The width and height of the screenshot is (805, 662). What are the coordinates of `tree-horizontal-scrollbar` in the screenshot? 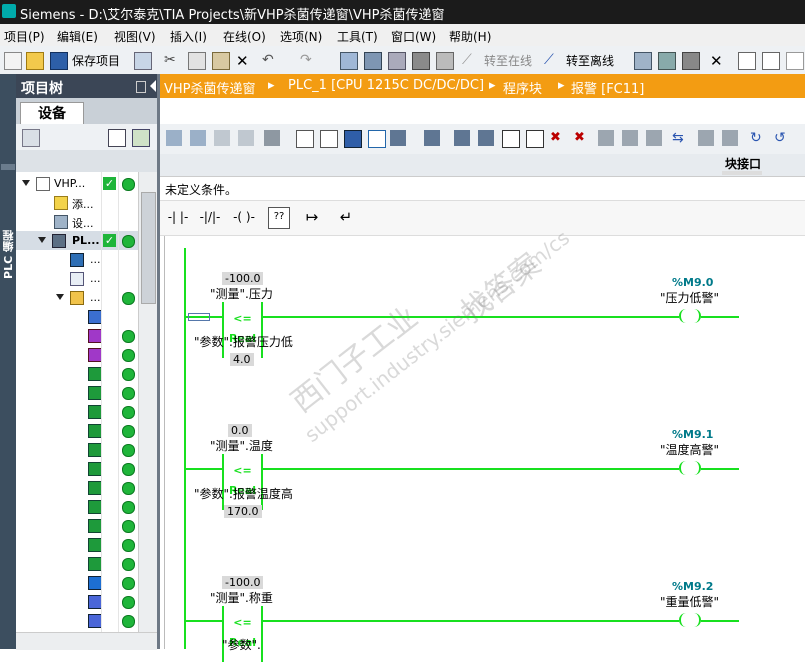 It's located at (86, 641).